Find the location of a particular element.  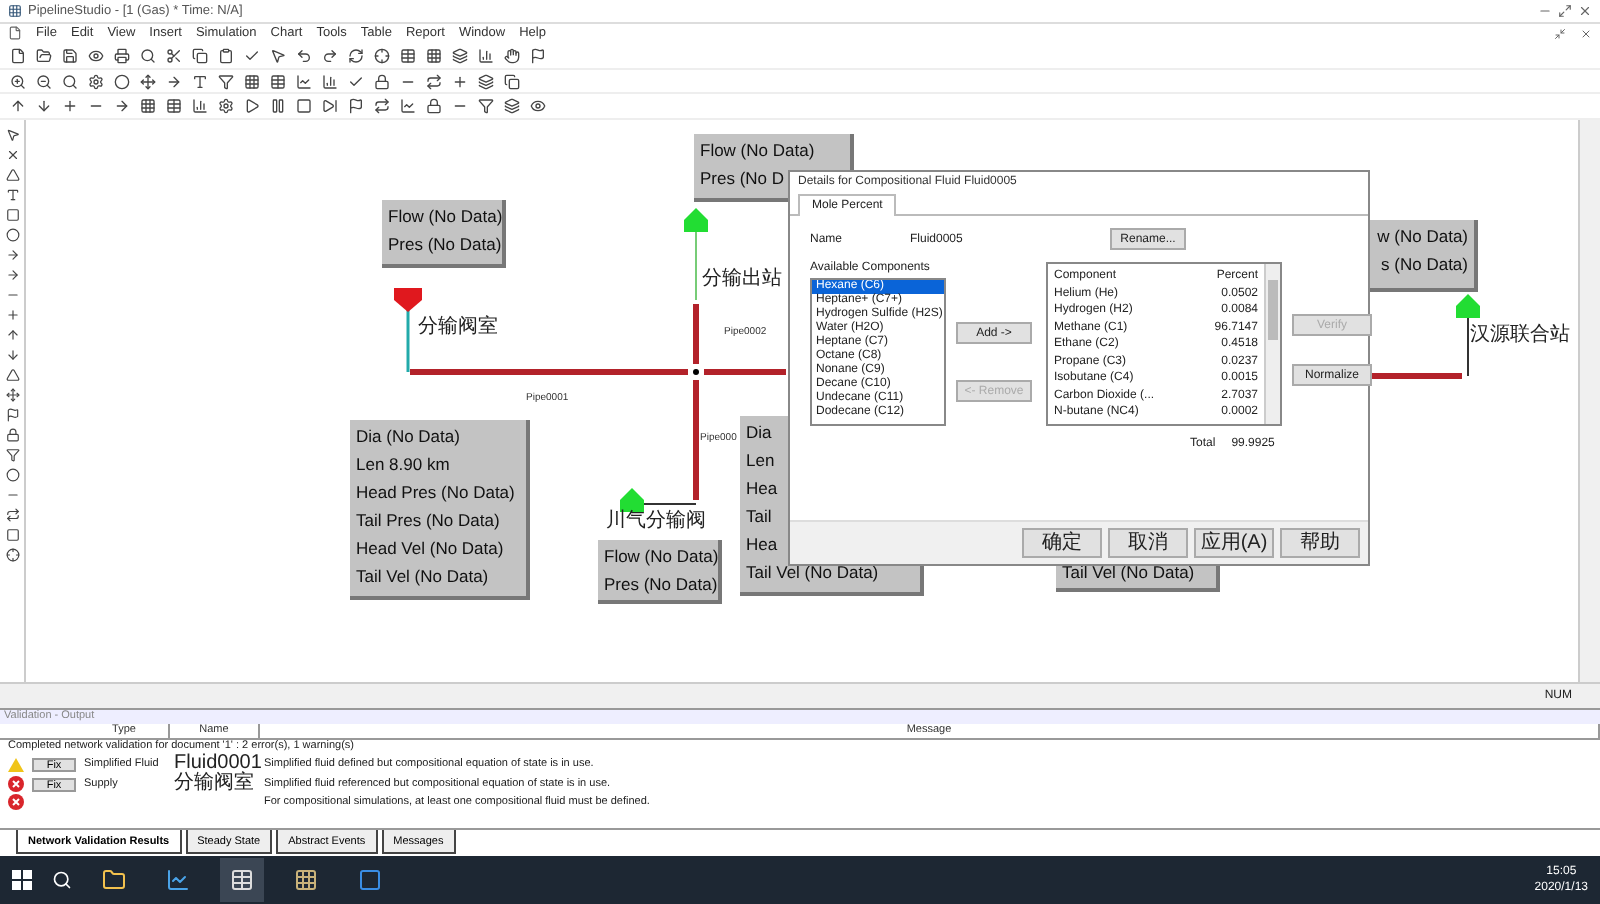

document-icon is located at coordinates (15, 33).